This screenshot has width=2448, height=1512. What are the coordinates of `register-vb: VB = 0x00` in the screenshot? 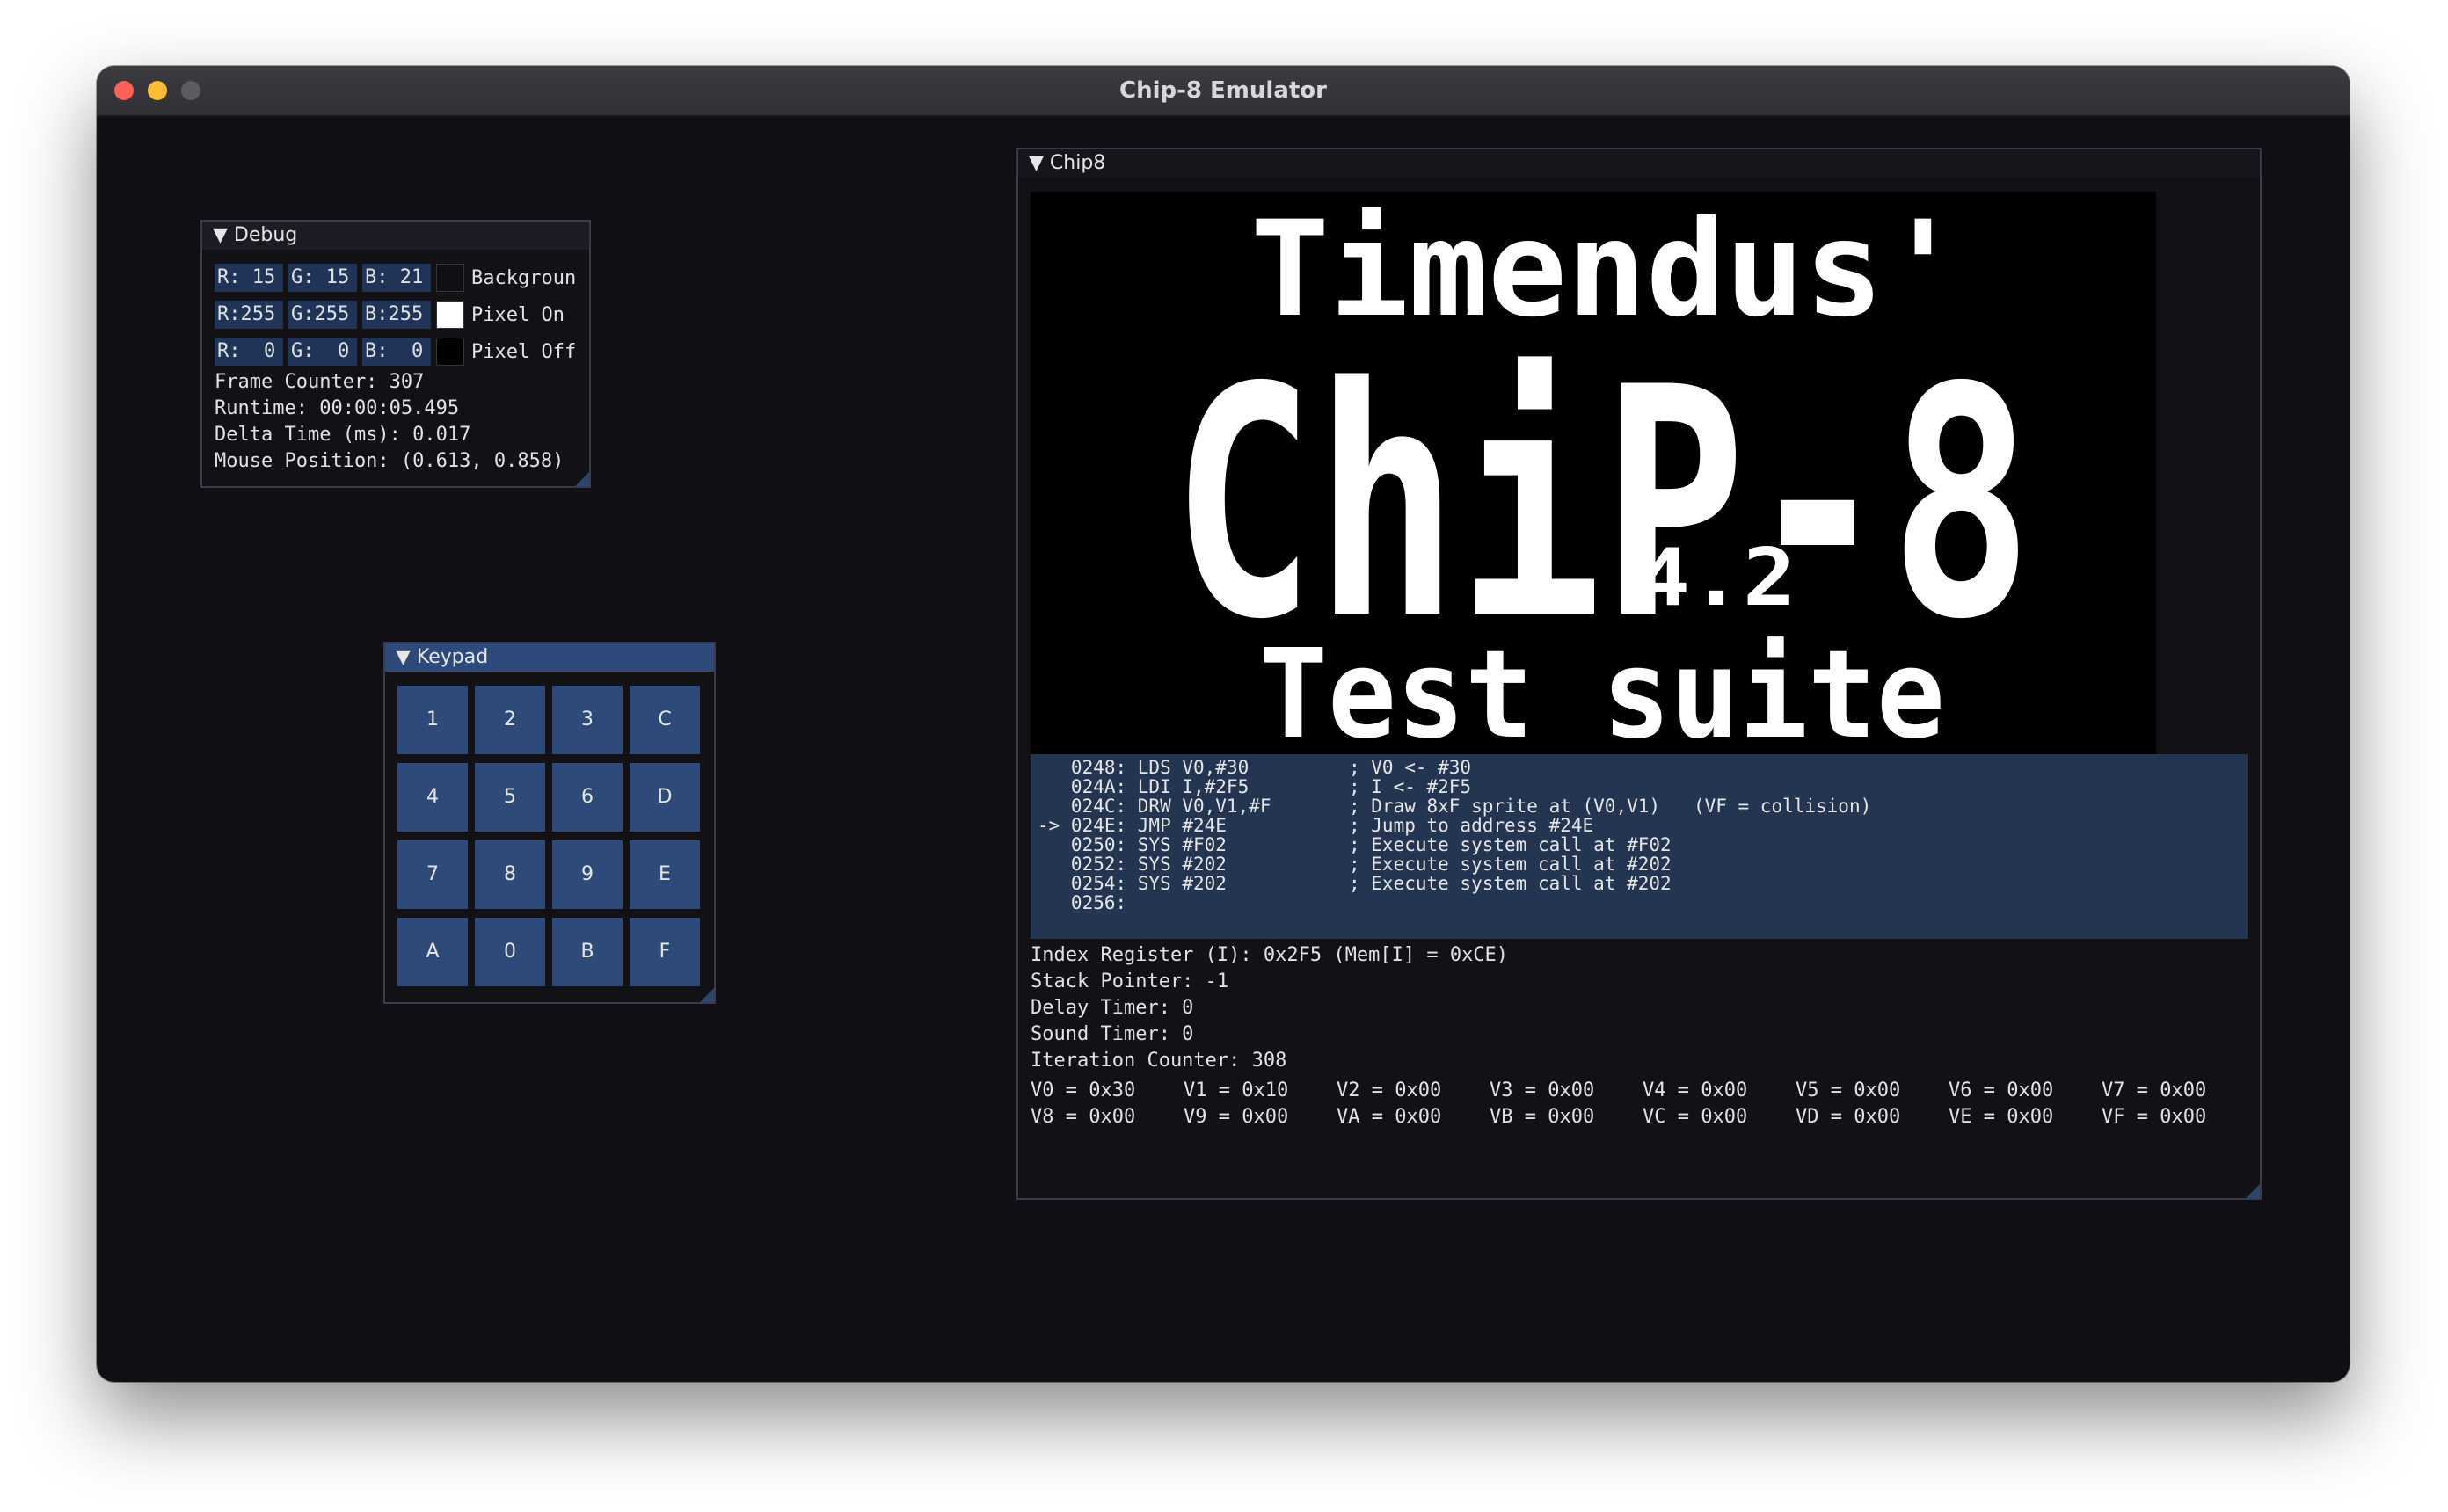 It's located at (1542, 1117).